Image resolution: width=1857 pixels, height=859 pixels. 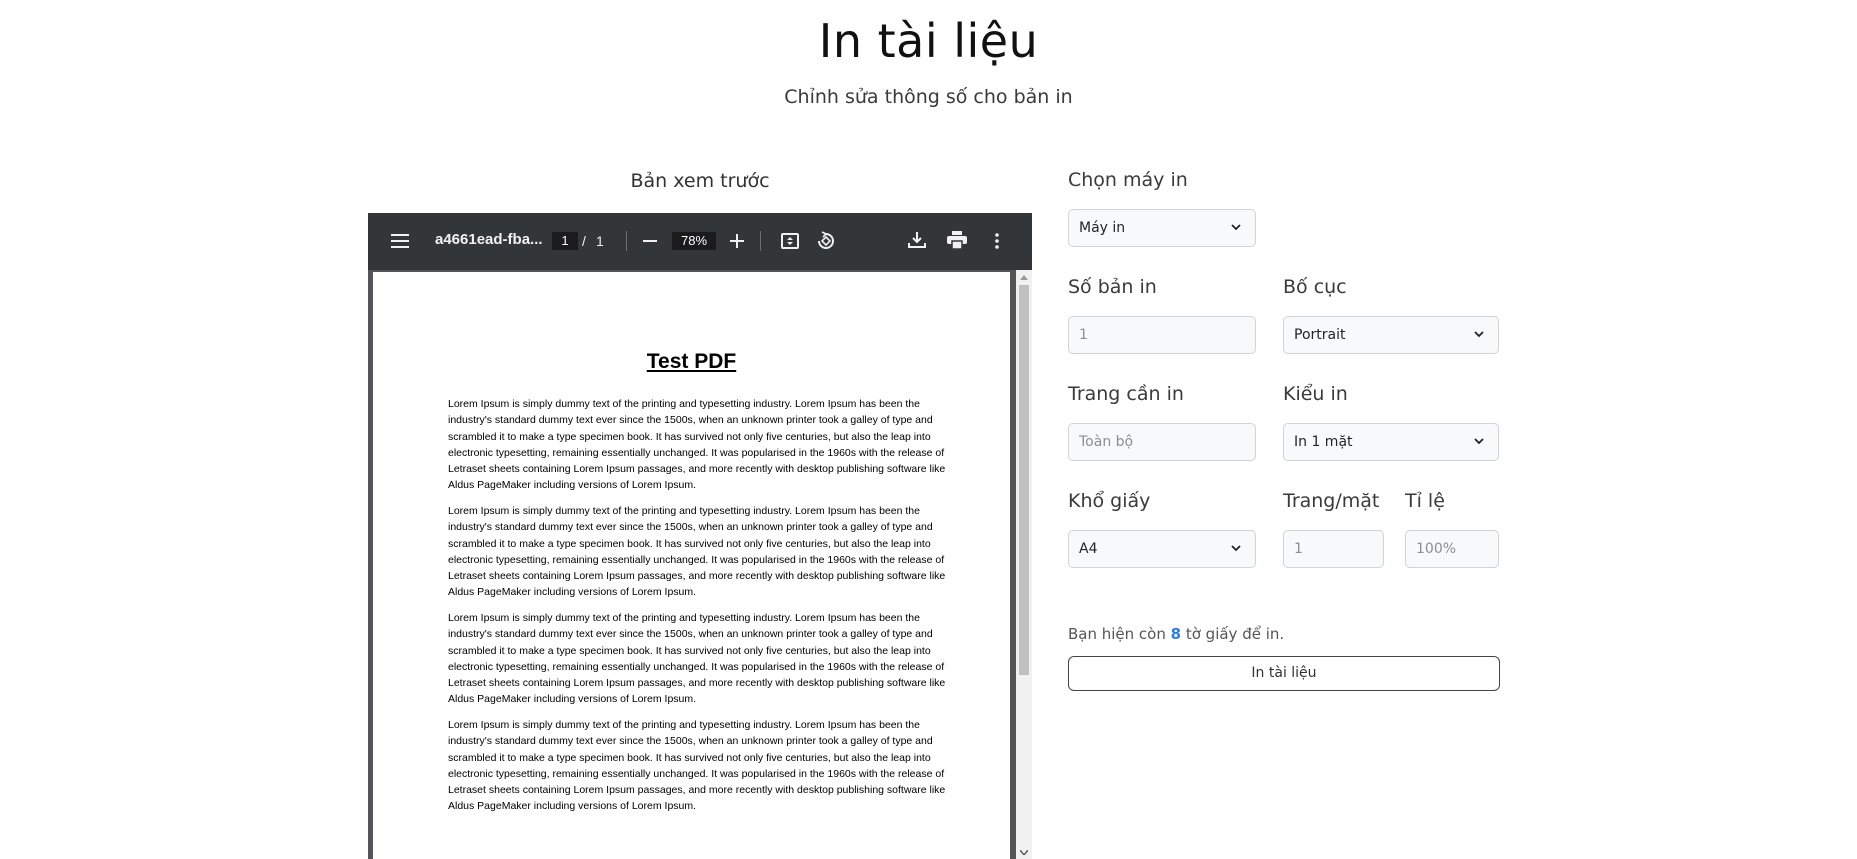 I want to click on remaining-paper-text: Bạn hiện còn 8 tờ giấy để in., so click(x=1176, y=634).